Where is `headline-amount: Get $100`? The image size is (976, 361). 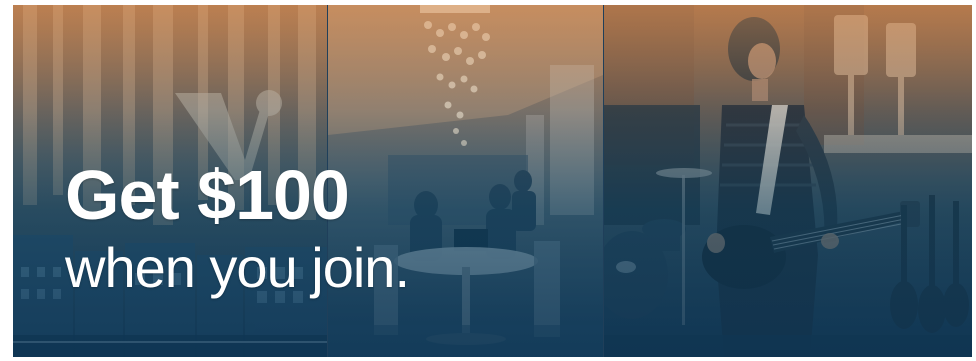 headline-amount: Get $100 is located at coordinates (207, 195).